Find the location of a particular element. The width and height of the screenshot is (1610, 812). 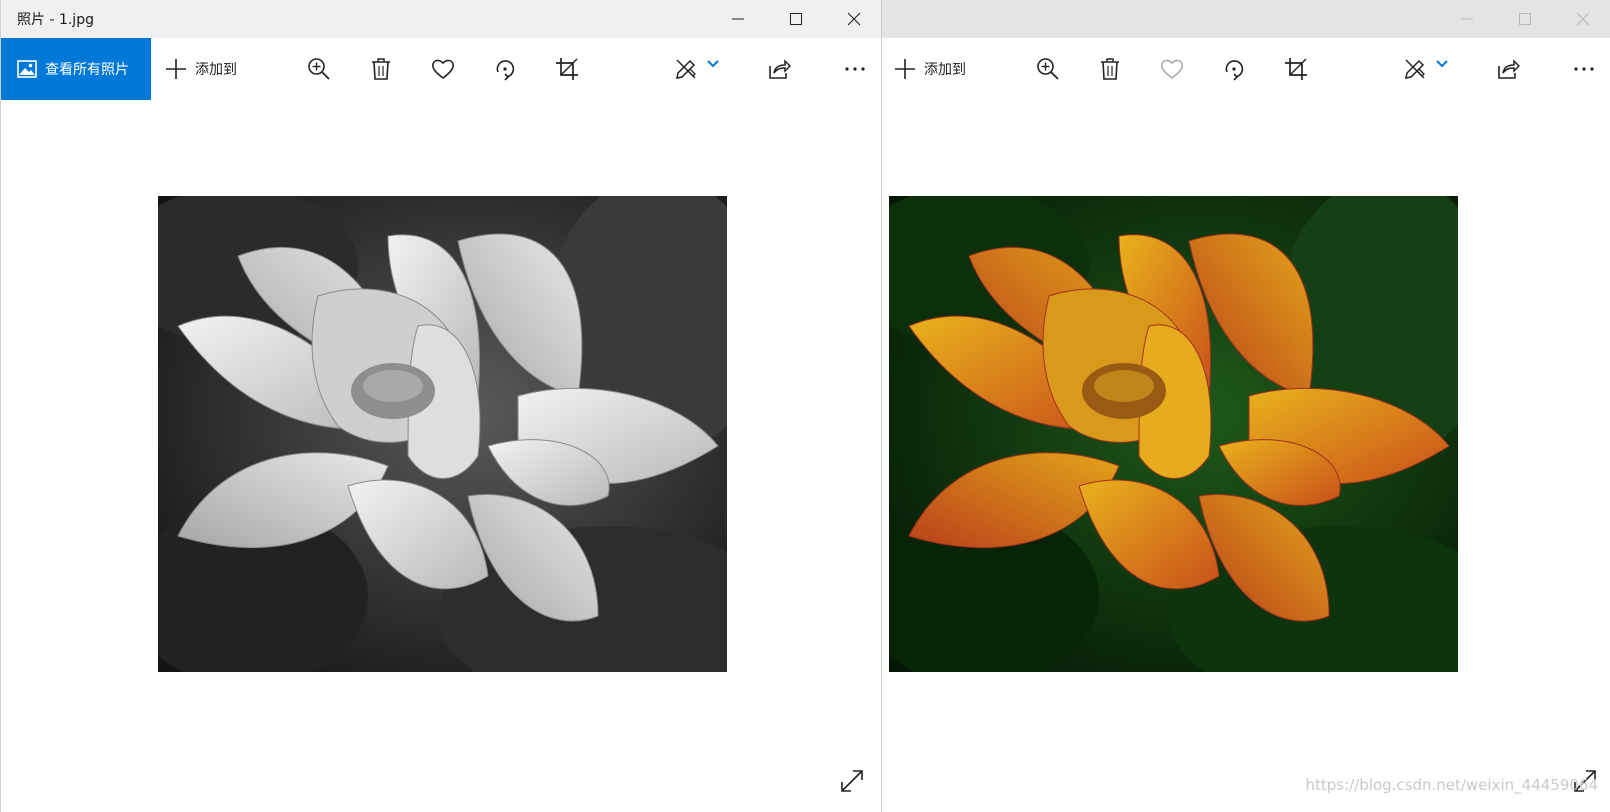

title-bar is located at coordinates (1246, 19).